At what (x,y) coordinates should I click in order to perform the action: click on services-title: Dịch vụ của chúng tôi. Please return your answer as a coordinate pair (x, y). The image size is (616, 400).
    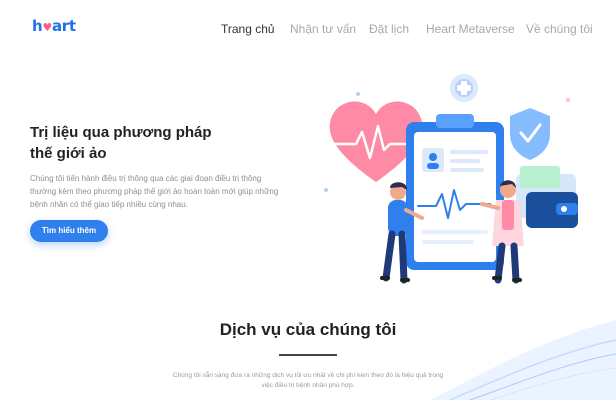
    Looking at the image, I should click on (308, 329).